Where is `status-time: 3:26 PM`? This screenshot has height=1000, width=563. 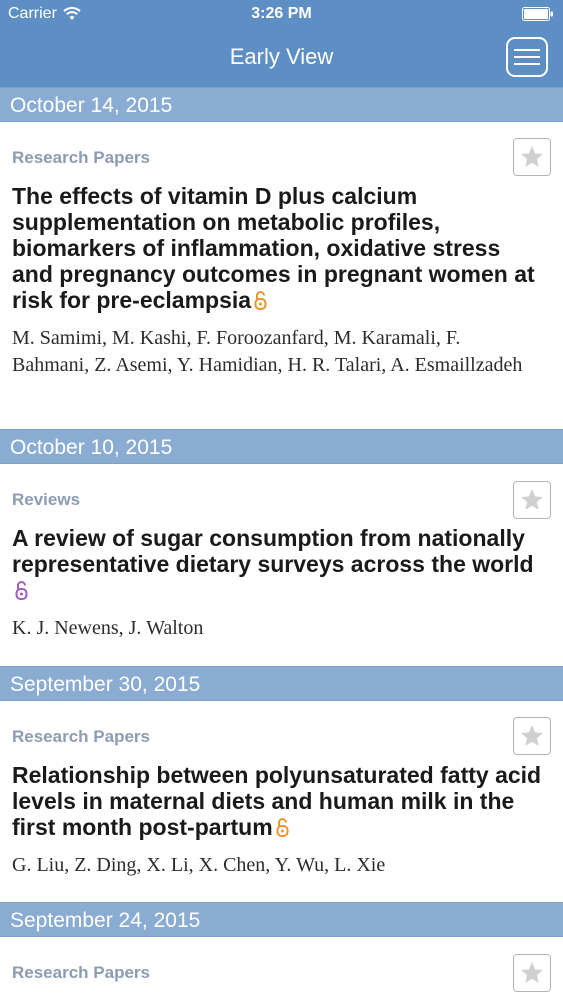 status-time: 3:26 PM is located at coordinates (281, 13).